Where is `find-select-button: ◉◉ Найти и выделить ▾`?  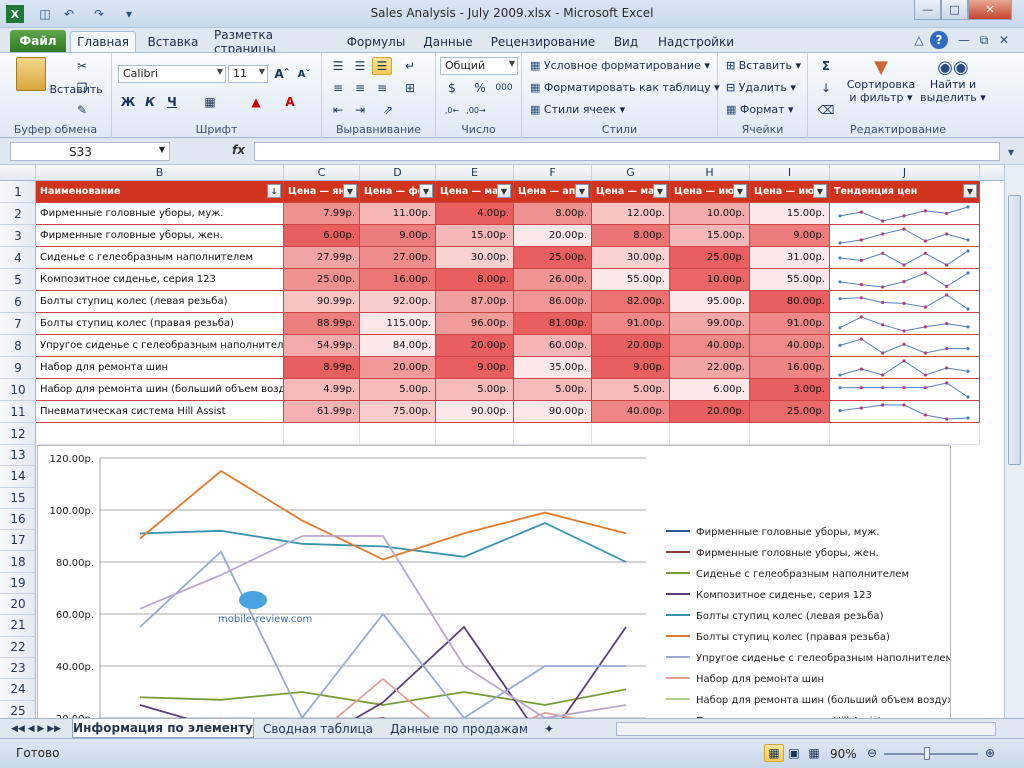 find-select-button: ◉◉ Найти и выделить ▾ is located at coordinates (953, 80).